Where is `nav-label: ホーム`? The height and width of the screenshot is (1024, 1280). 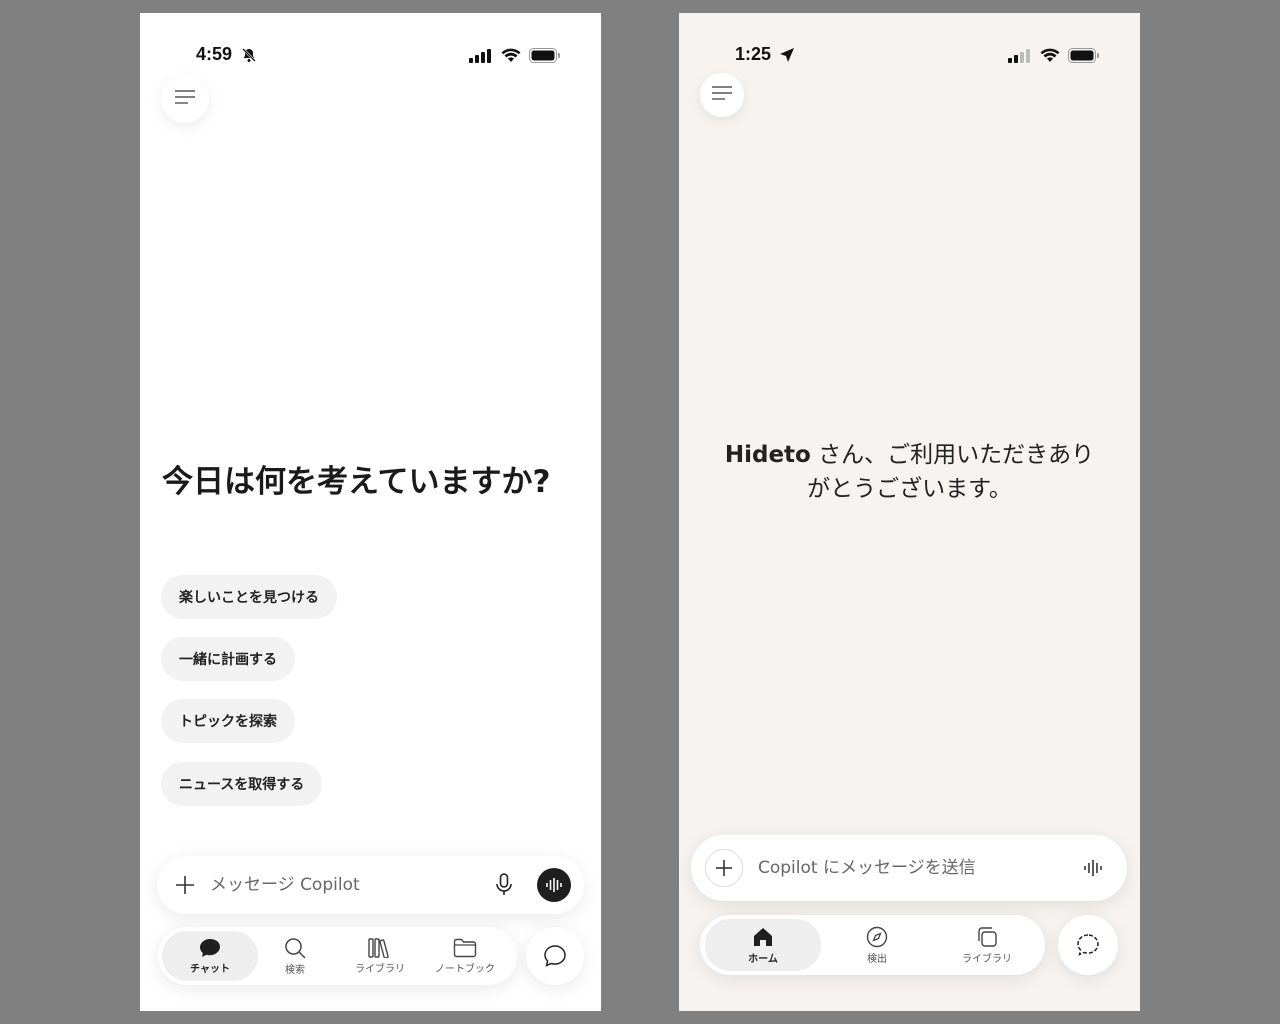 nav-label: ホーム is located at coordinates (763, 959).